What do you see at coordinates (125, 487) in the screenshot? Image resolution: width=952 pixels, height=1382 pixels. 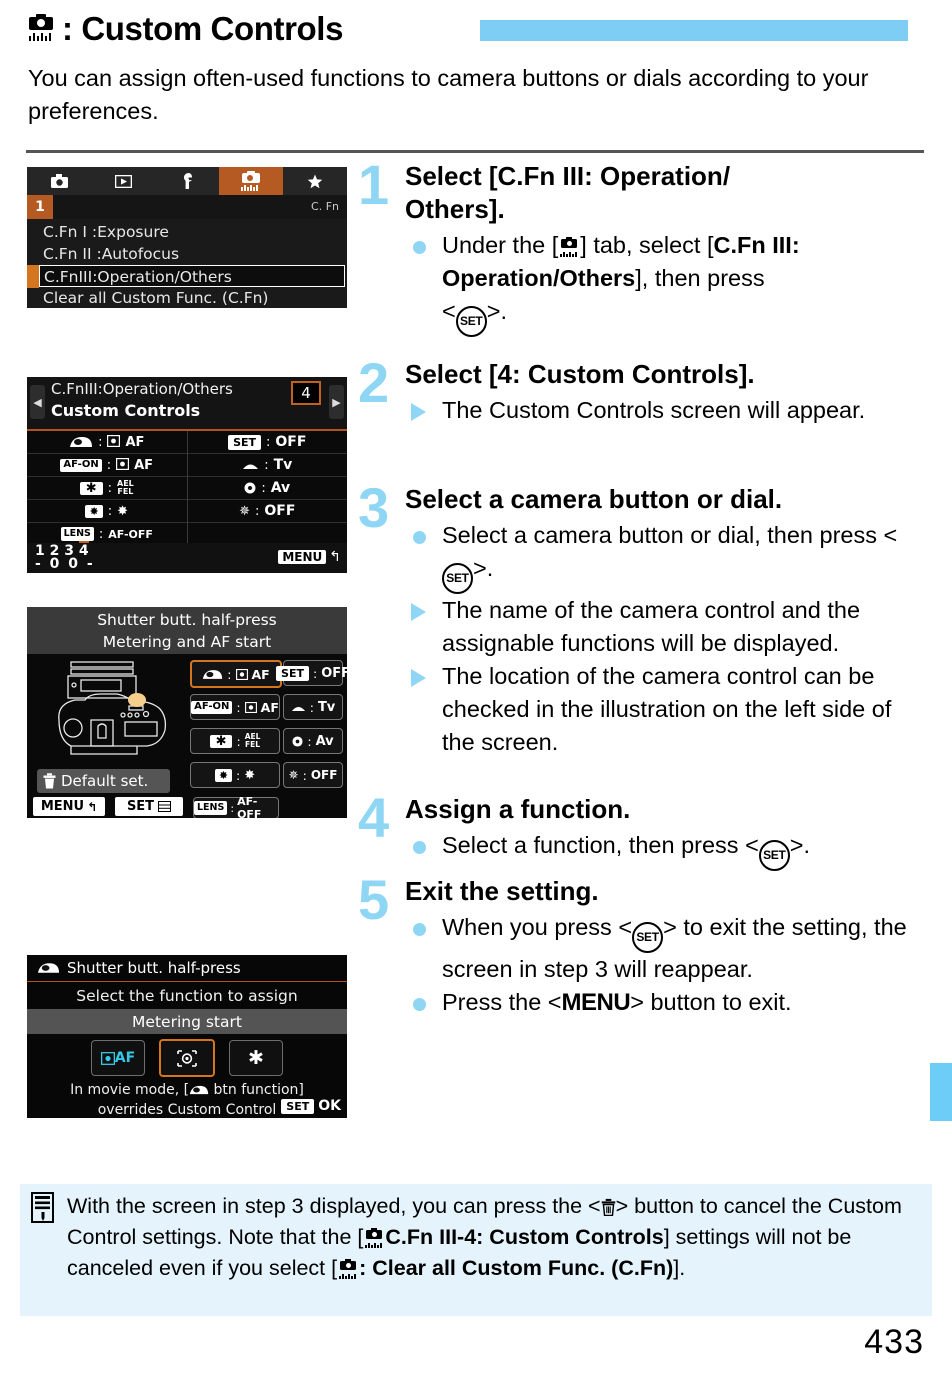 I see `ael-fel-label: AEL FEL` at bounding box center [125, 487].